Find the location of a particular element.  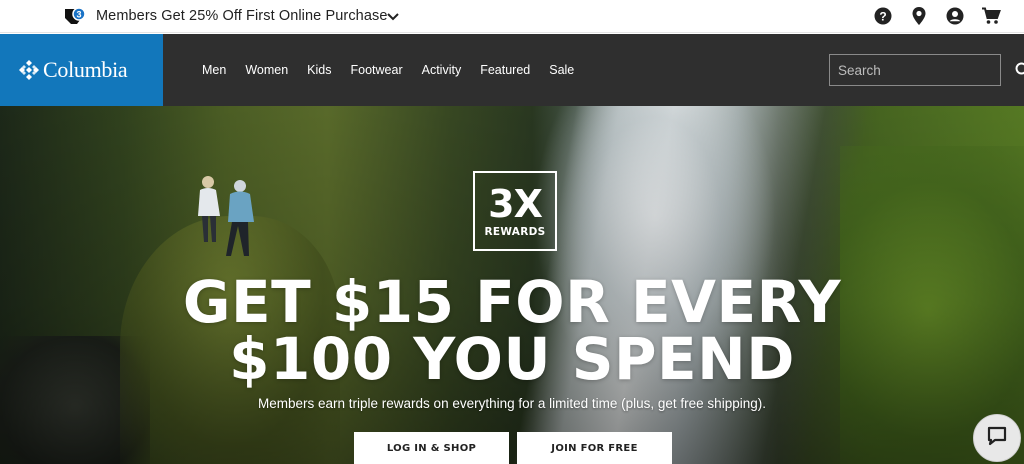

login-and-shop-button: LOG IN & SHOP is located at coordinates (431, 448).